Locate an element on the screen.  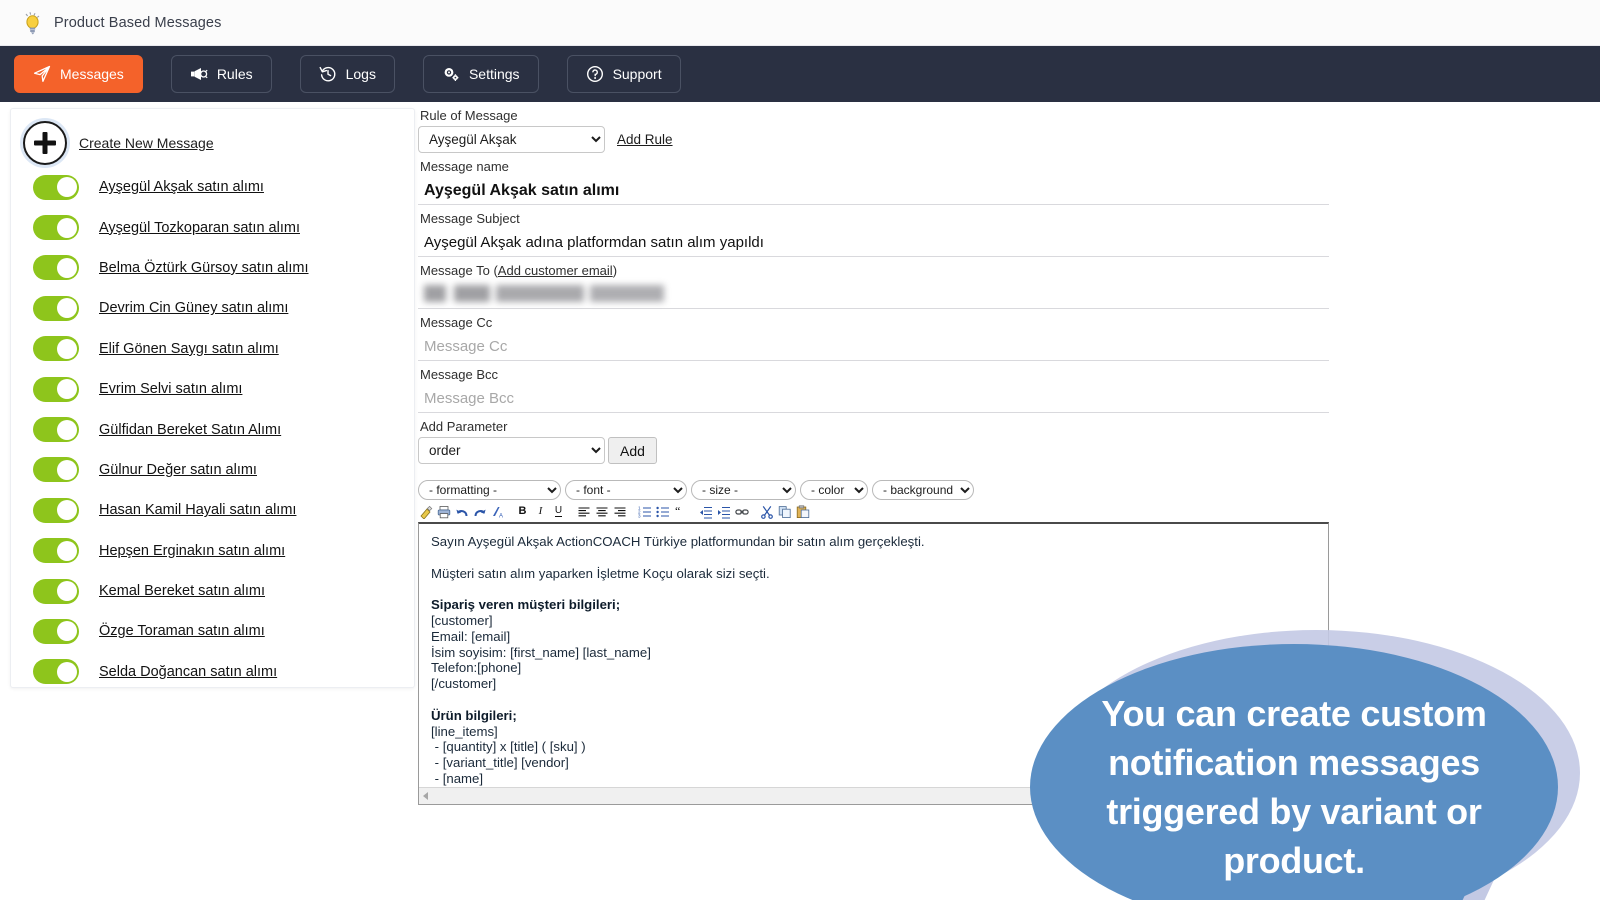
add-parameter-button: Add is located at coordinates (632, 450).